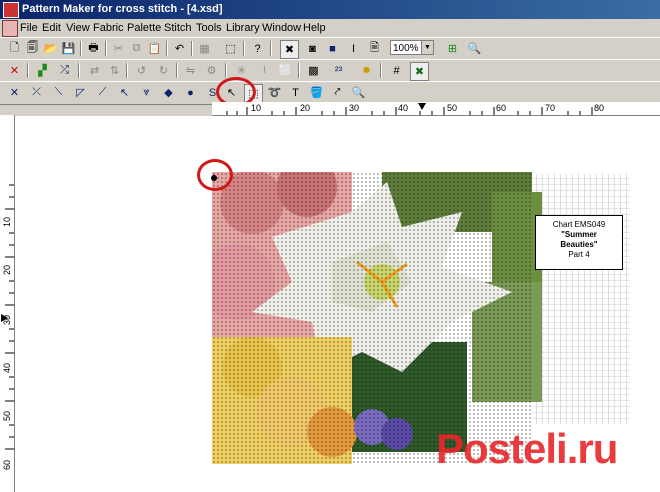 The width and height of the screenshot is (660, 492). I want to click on eyedropper-icon: ⤤, so click(337, 92).